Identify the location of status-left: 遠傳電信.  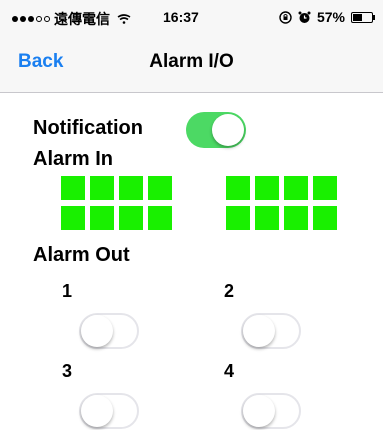
(71, 19).